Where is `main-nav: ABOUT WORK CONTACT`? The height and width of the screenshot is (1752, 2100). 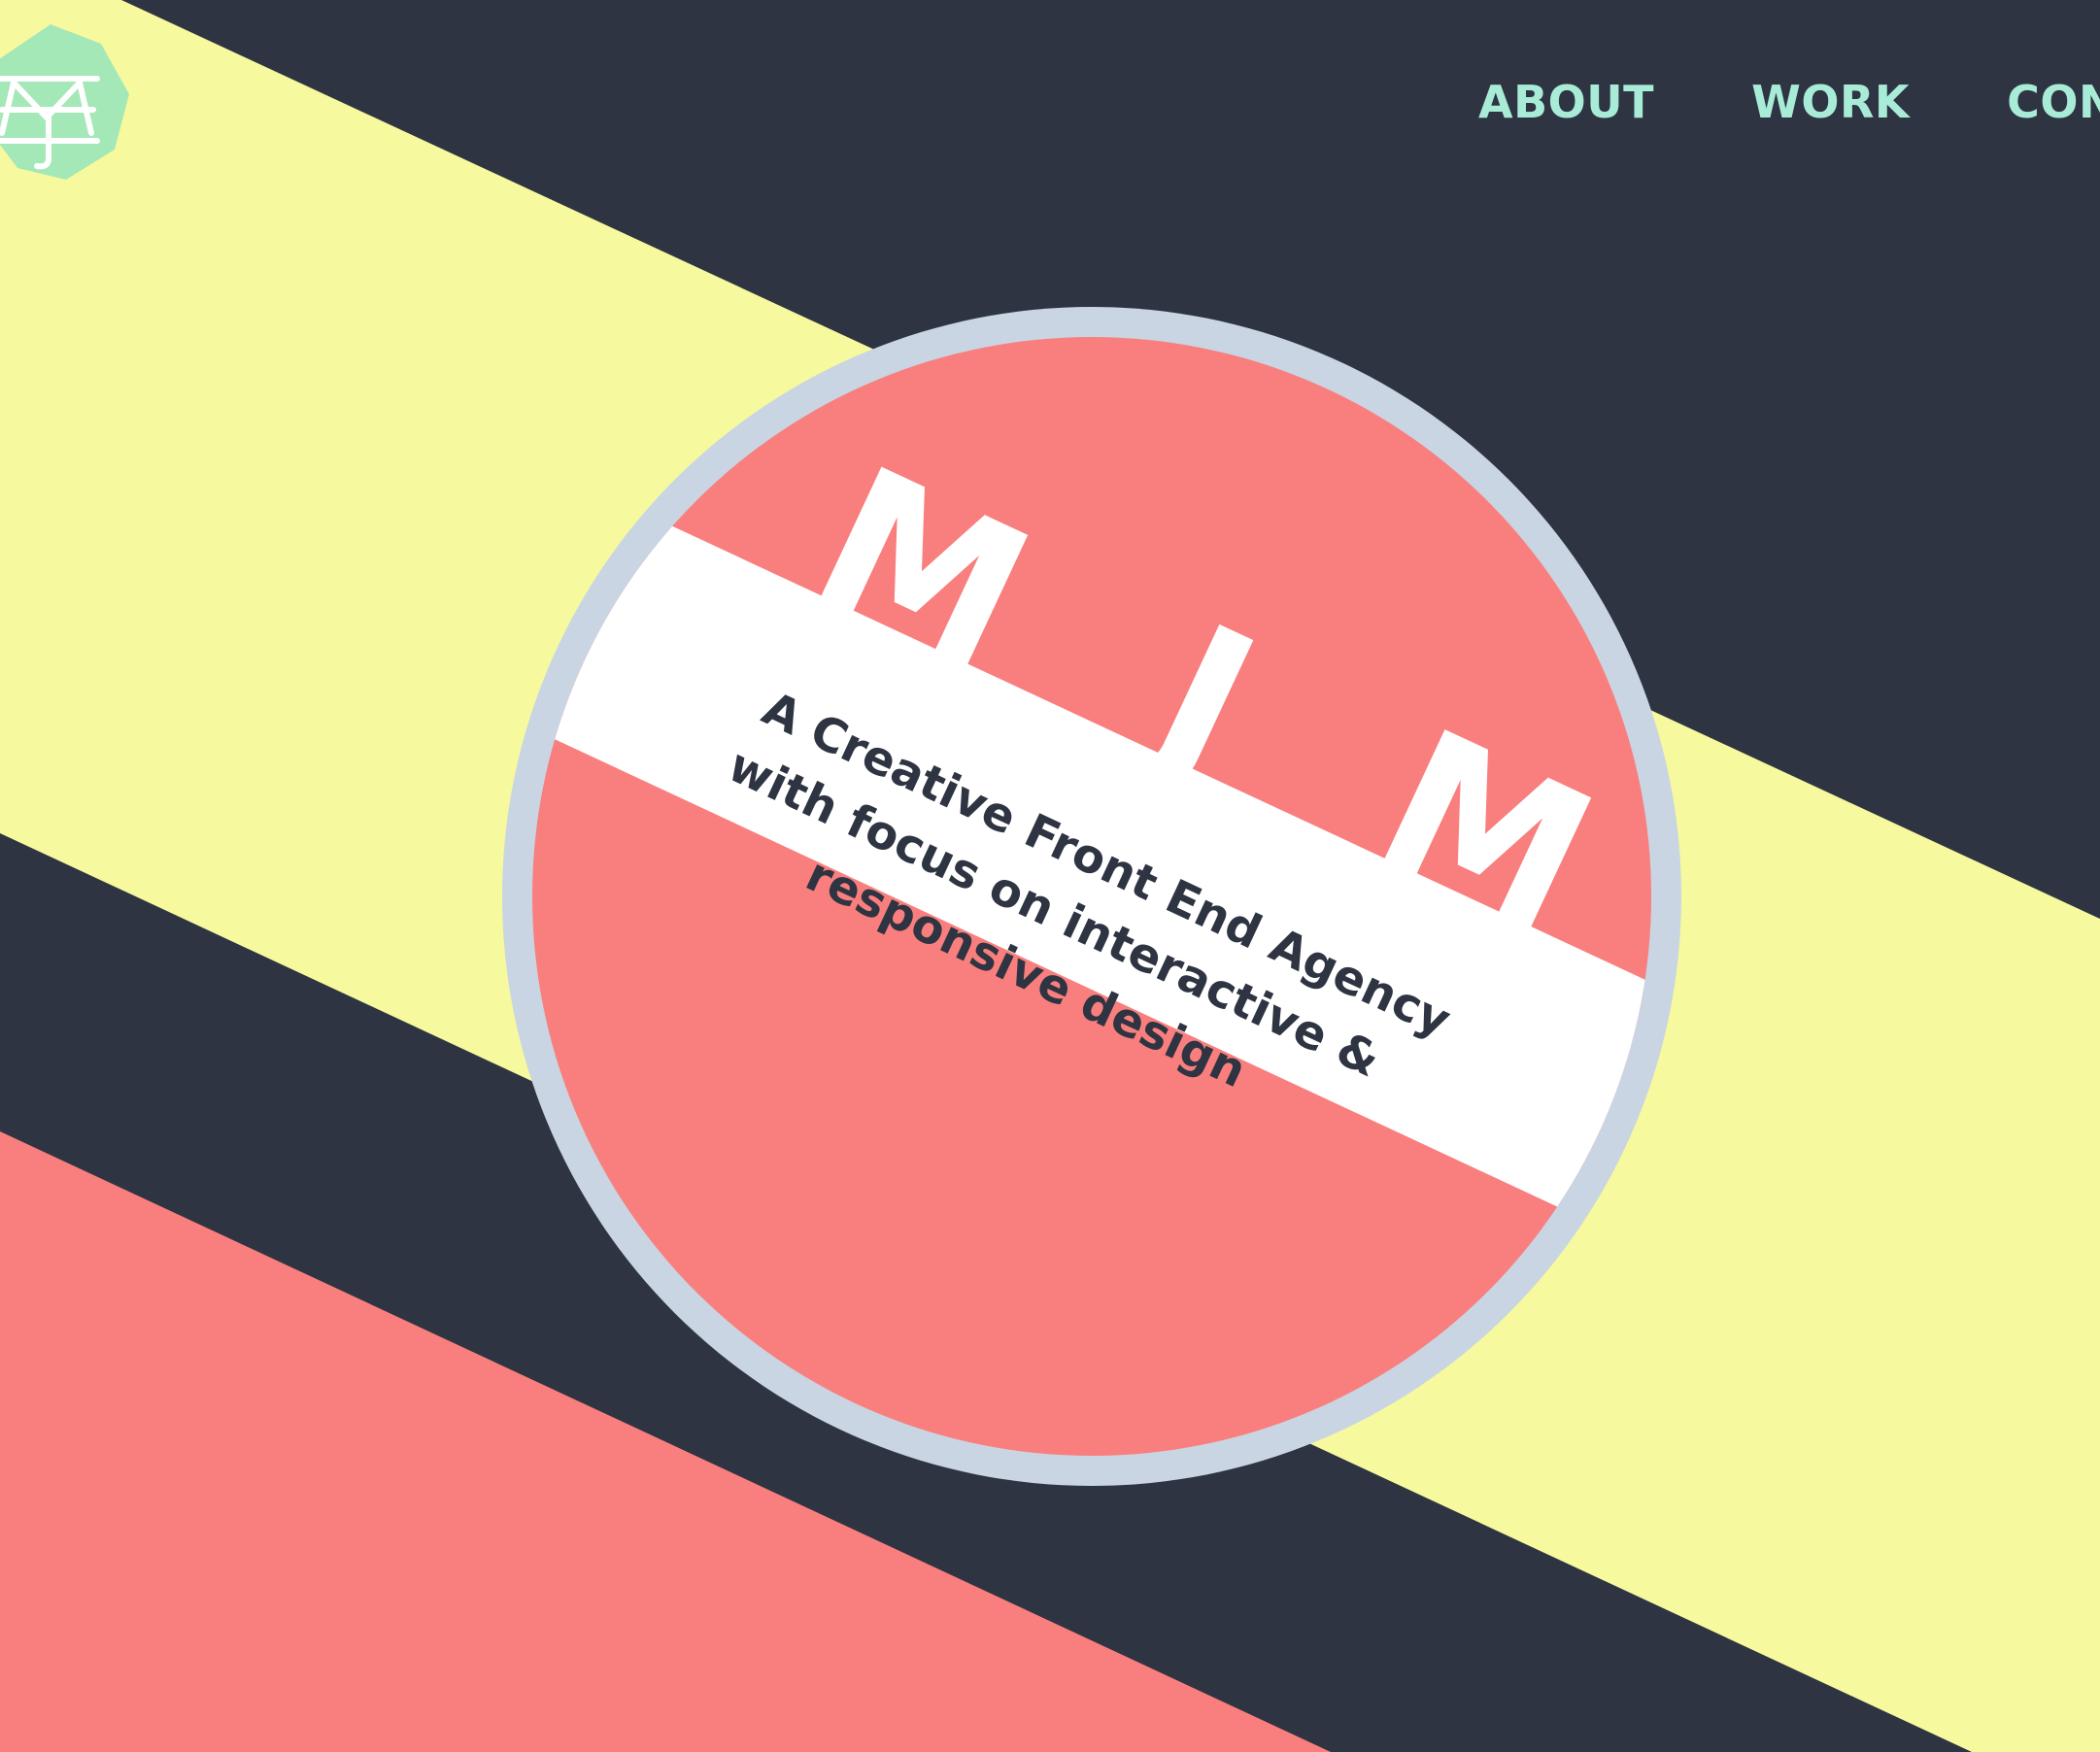 main-nav: ABOUT WORK CONTACT is located at coordinates (1789, 102).